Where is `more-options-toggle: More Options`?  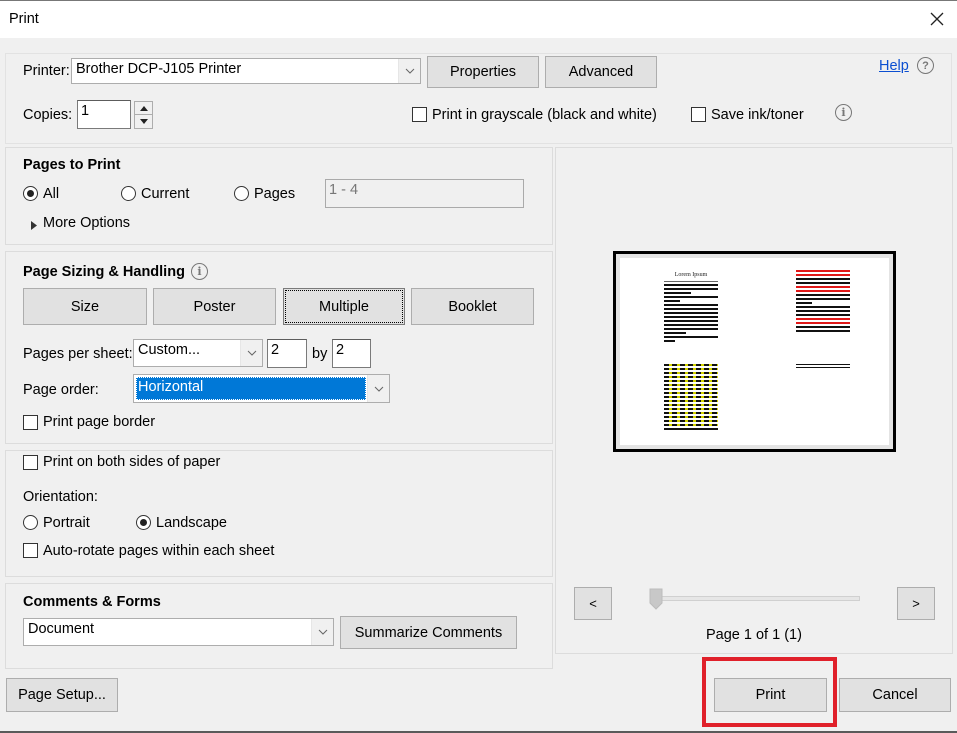
more-options-toggle: More Options is located at coordinates (86, 223).